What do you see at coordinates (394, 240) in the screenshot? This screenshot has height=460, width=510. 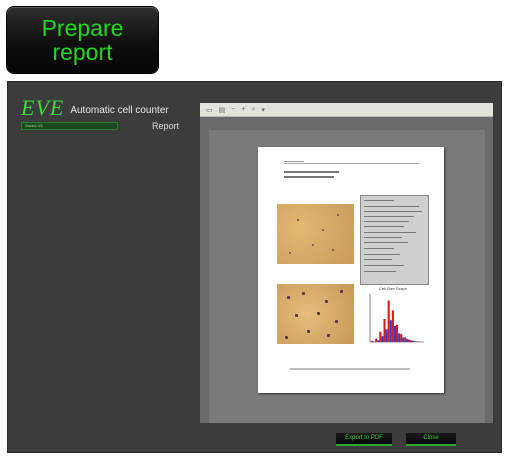 I see `report-info-box` at bounding box center [394, 240].